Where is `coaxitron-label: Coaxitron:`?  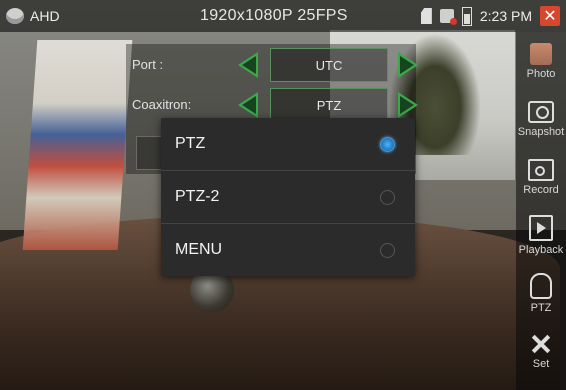
coaxitron-label: Coaxitron: is located at coordinates (162, 104).